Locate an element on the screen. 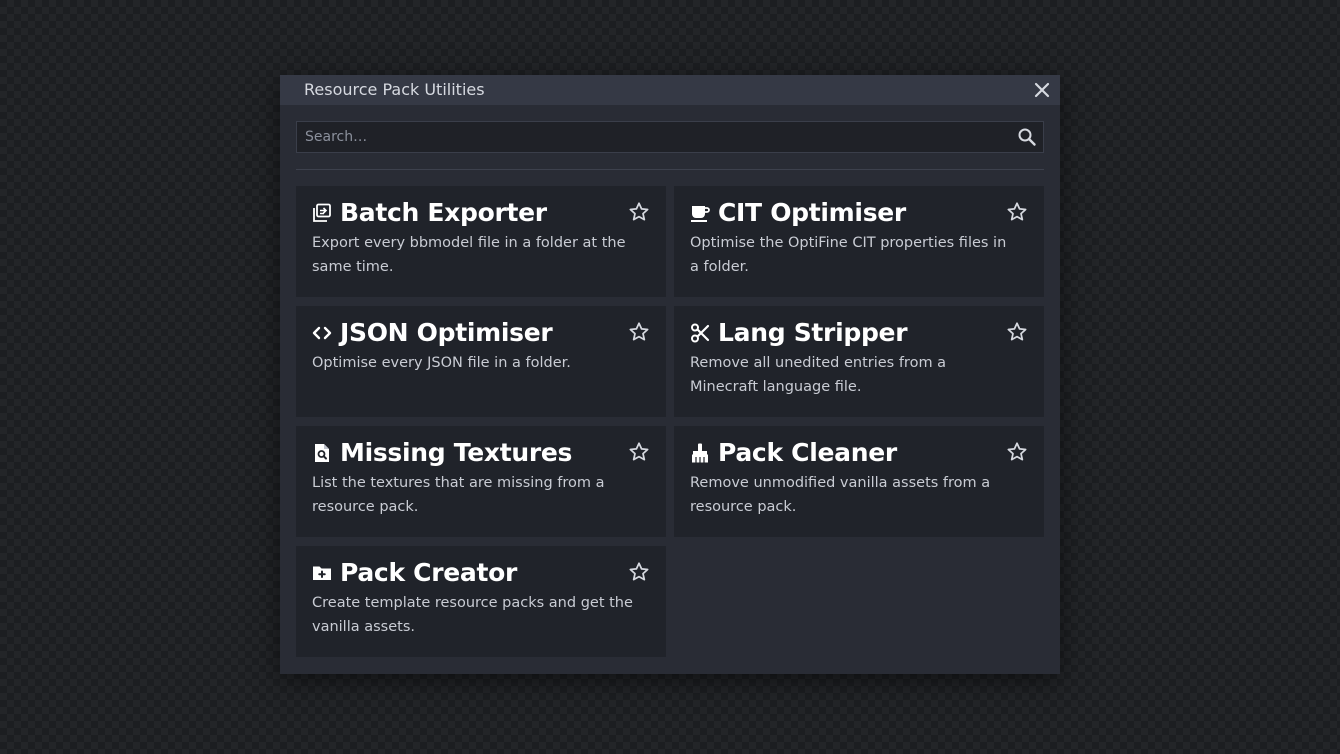  tool-title: Missing Textures is located at coordinates (456, 452).